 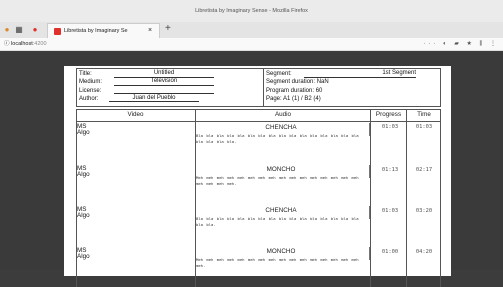 What do you see at coordinates (297, 82) in the screenshot?
I see `segment-duration: Segment duration: NaN` at bounding box center [297, 82].